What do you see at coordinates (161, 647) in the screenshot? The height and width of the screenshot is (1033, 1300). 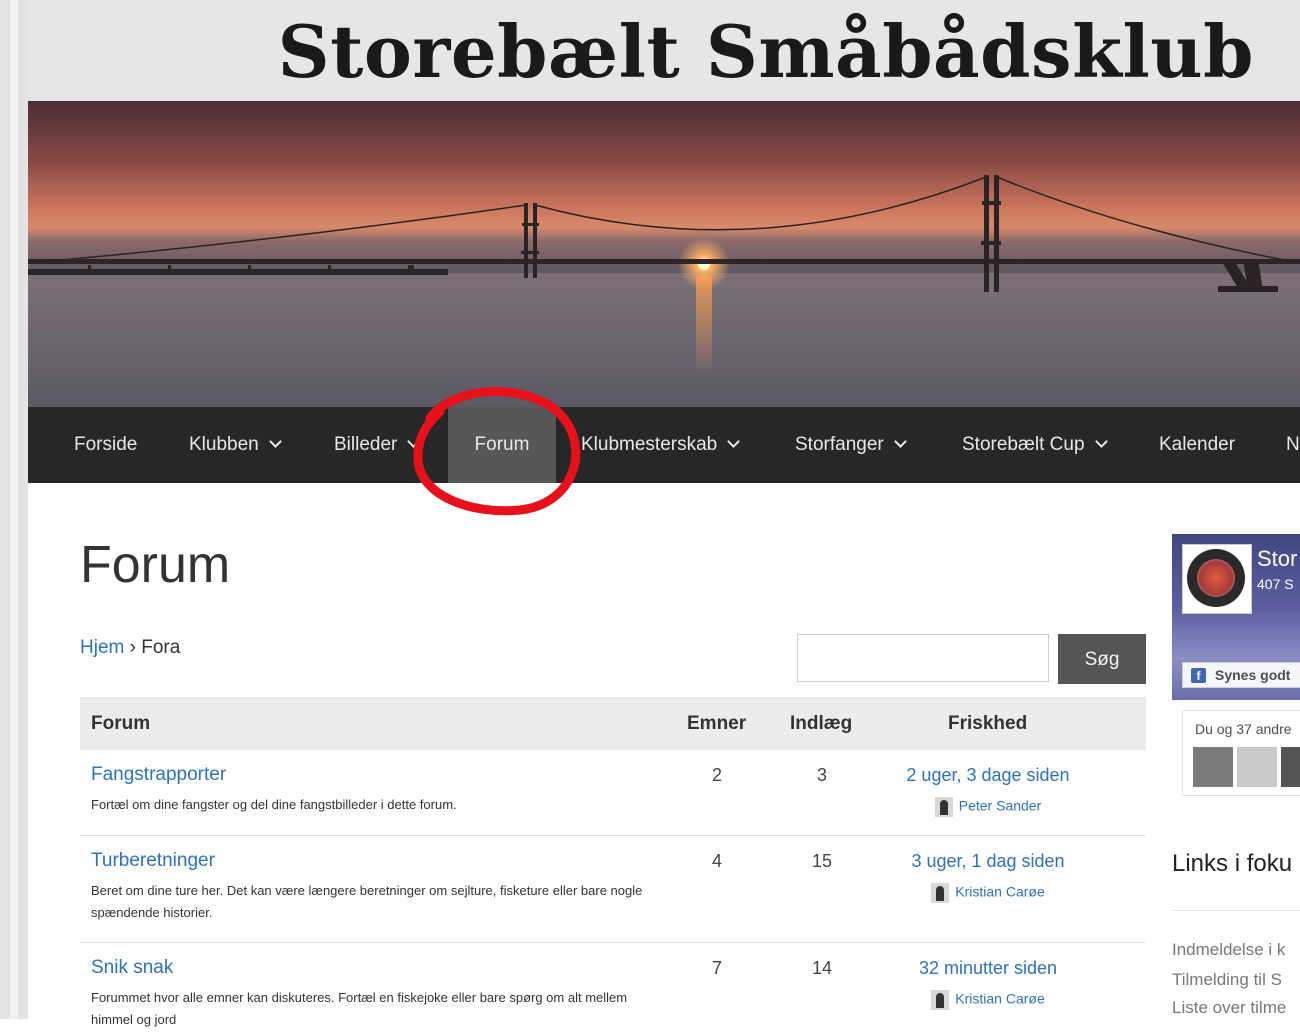 I see `breadcrumb-current: Fora` at bounding box center [161, 647].